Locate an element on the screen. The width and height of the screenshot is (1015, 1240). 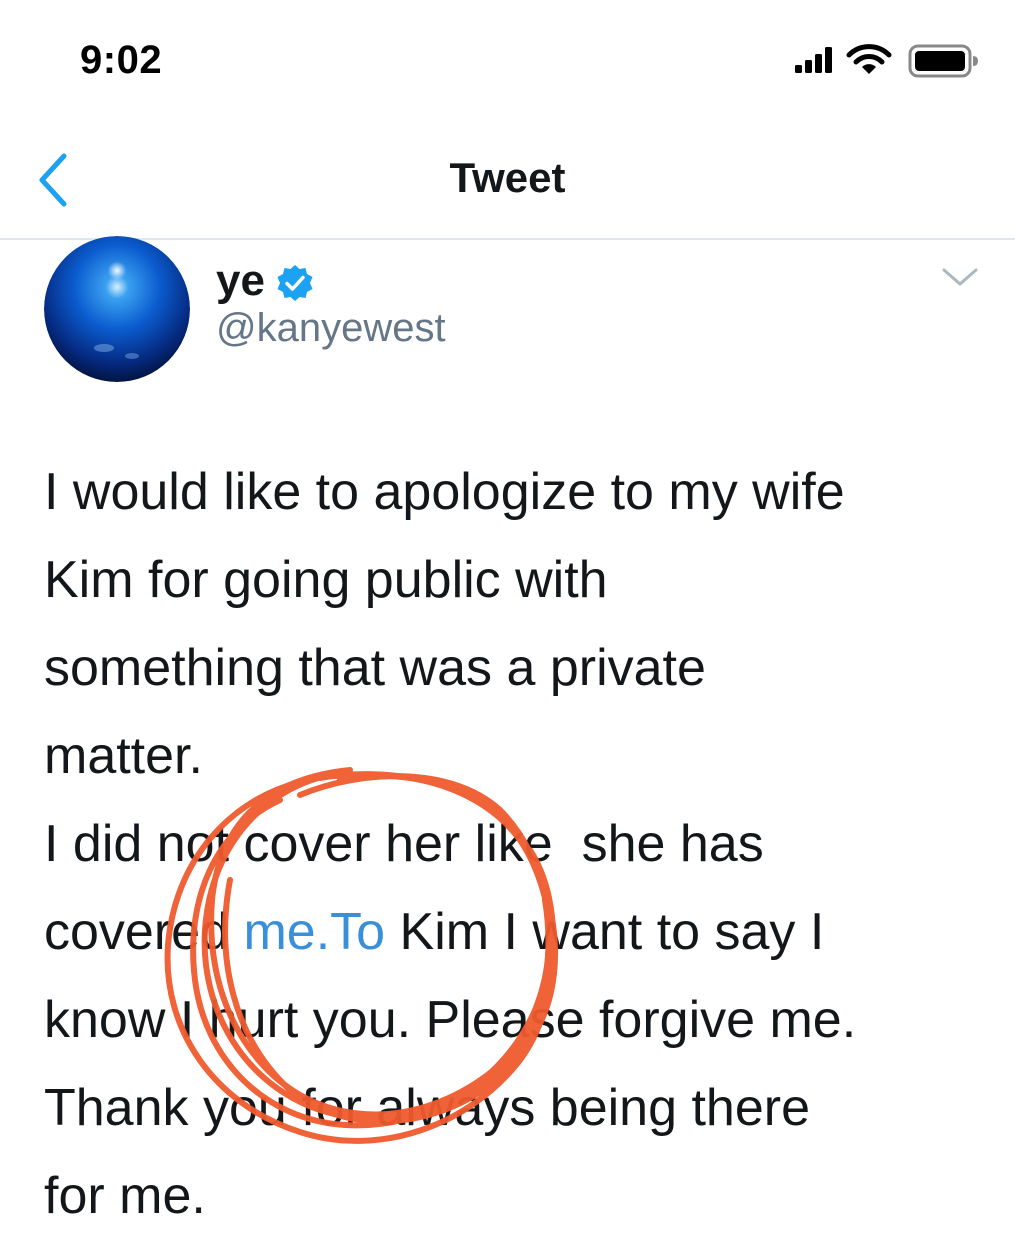
tweet-text-line: I did not cover her like she has is located at coordinates (509, 844).